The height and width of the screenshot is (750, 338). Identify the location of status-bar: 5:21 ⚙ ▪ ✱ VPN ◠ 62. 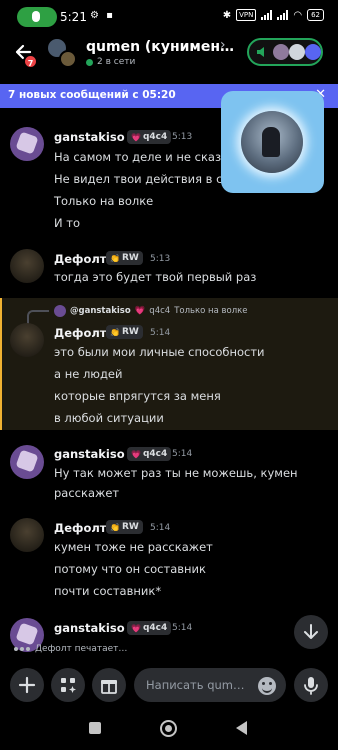
(169, 17).